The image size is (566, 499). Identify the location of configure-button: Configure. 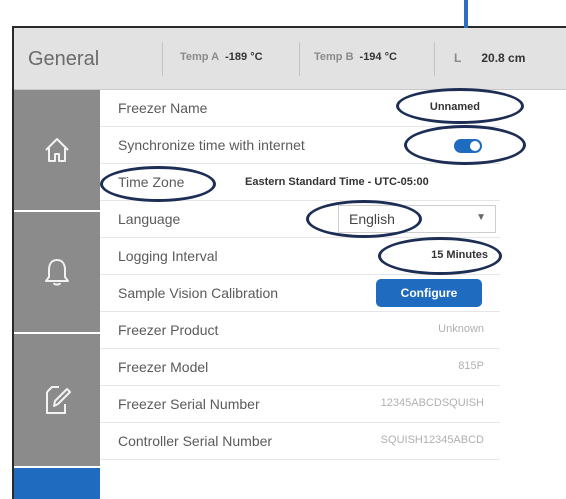
(429, 293).